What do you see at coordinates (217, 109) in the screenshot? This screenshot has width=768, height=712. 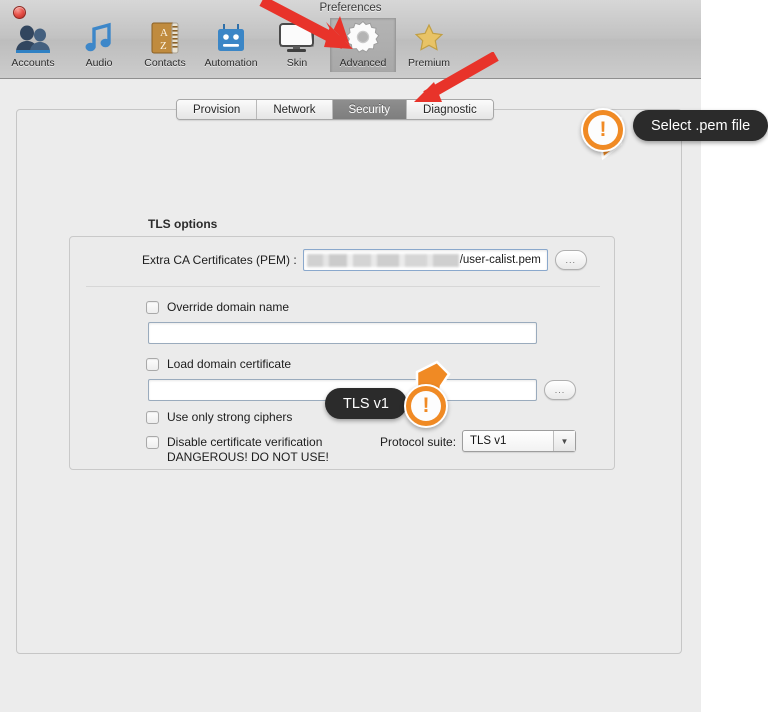 I see `tab-provision: Provision` at bounding box center [217, 109].